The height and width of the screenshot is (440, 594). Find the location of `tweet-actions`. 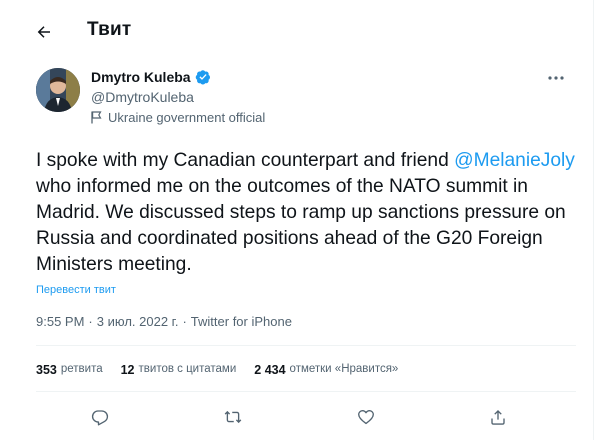

tweet-actions is located at coordinates (306, 417).